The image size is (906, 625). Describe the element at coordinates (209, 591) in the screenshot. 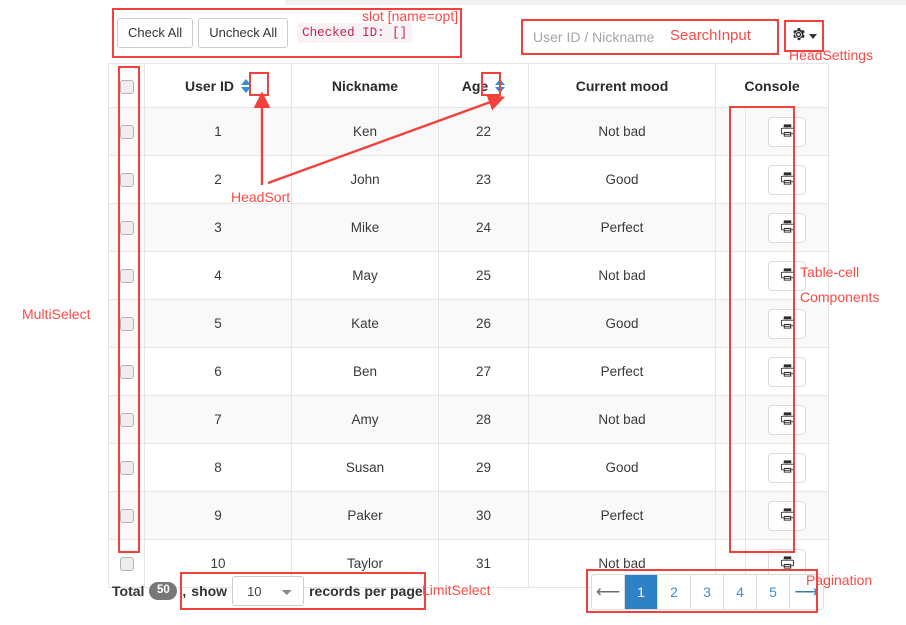

I see `show-label: show` at that location.